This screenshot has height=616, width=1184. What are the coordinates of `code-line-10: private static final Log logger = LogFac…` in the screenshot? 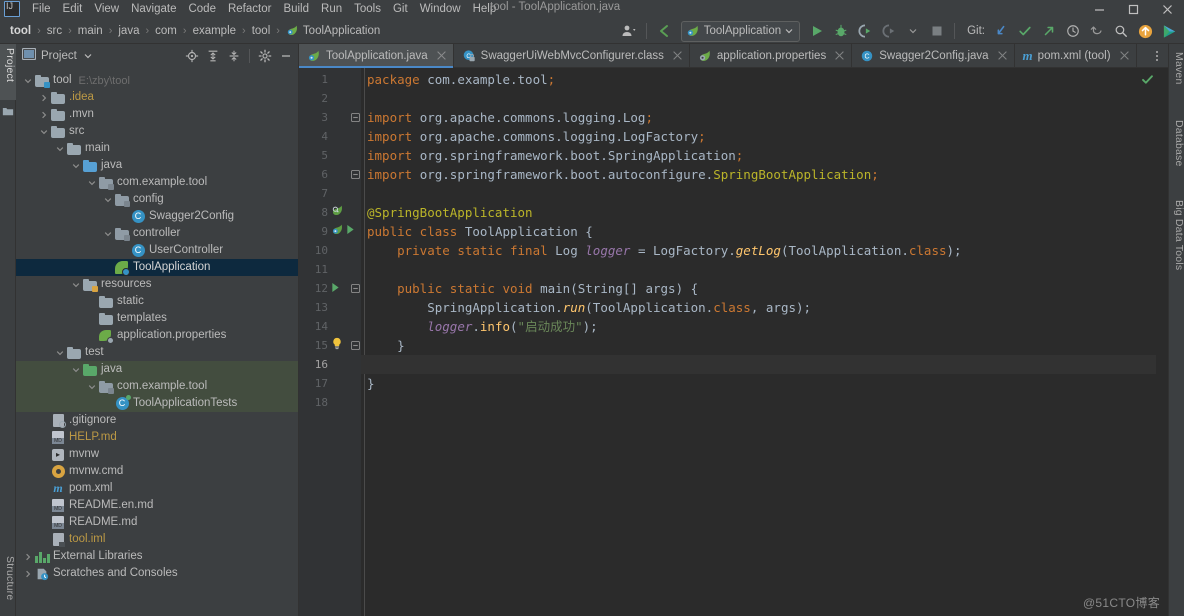 It's located at (764, 250).